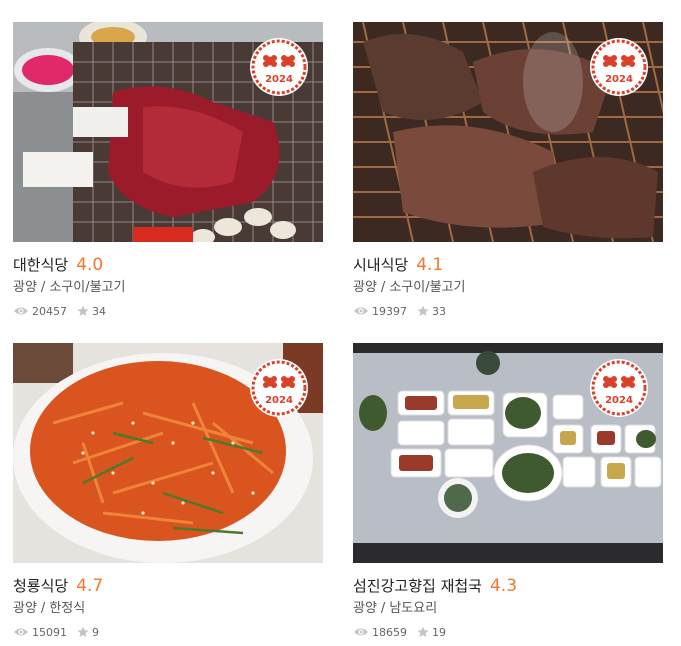 Image resolution: width=681 pixels, height=646 pixels. Describe the element at coordinates (90, 586) in the screenshot. I see `rating-score: 4.7` at that location.